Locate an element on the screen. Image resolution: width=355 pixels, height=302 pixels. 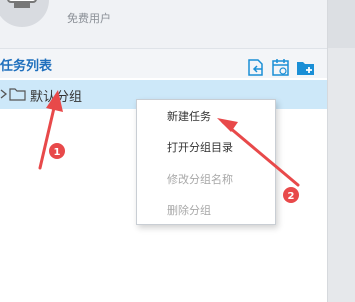
menu-item-rename-group: 修改分组名称 is located at coordinates (200, 179).